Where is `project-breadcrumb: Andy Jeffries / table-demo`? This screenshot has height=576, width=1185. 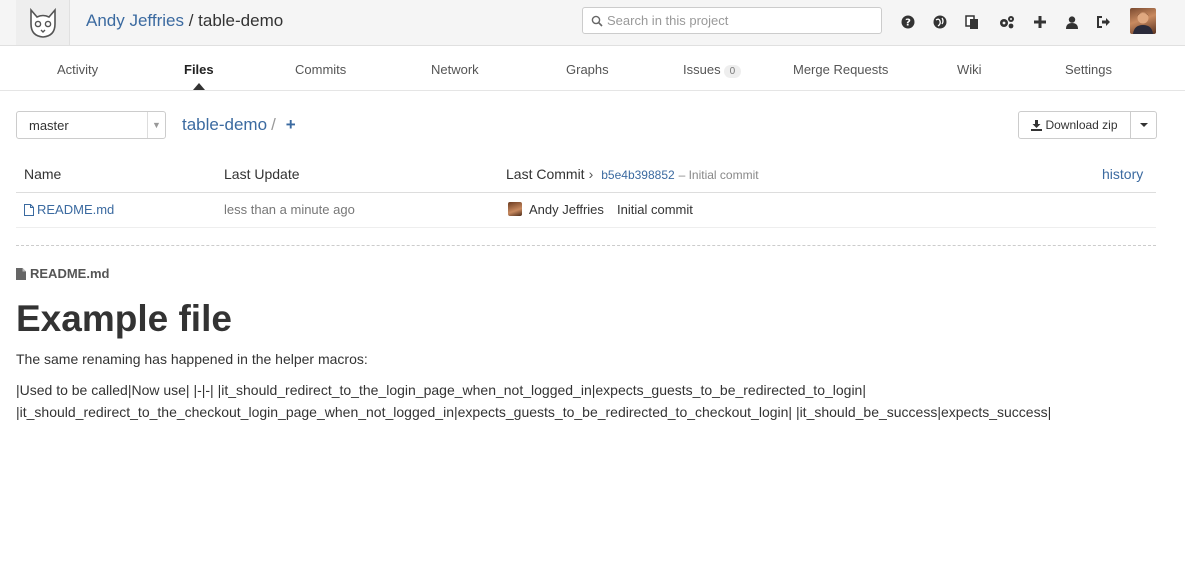 project-breadcrumb: Andy Jeffries / table-demo is located at coordinates (184, 21).